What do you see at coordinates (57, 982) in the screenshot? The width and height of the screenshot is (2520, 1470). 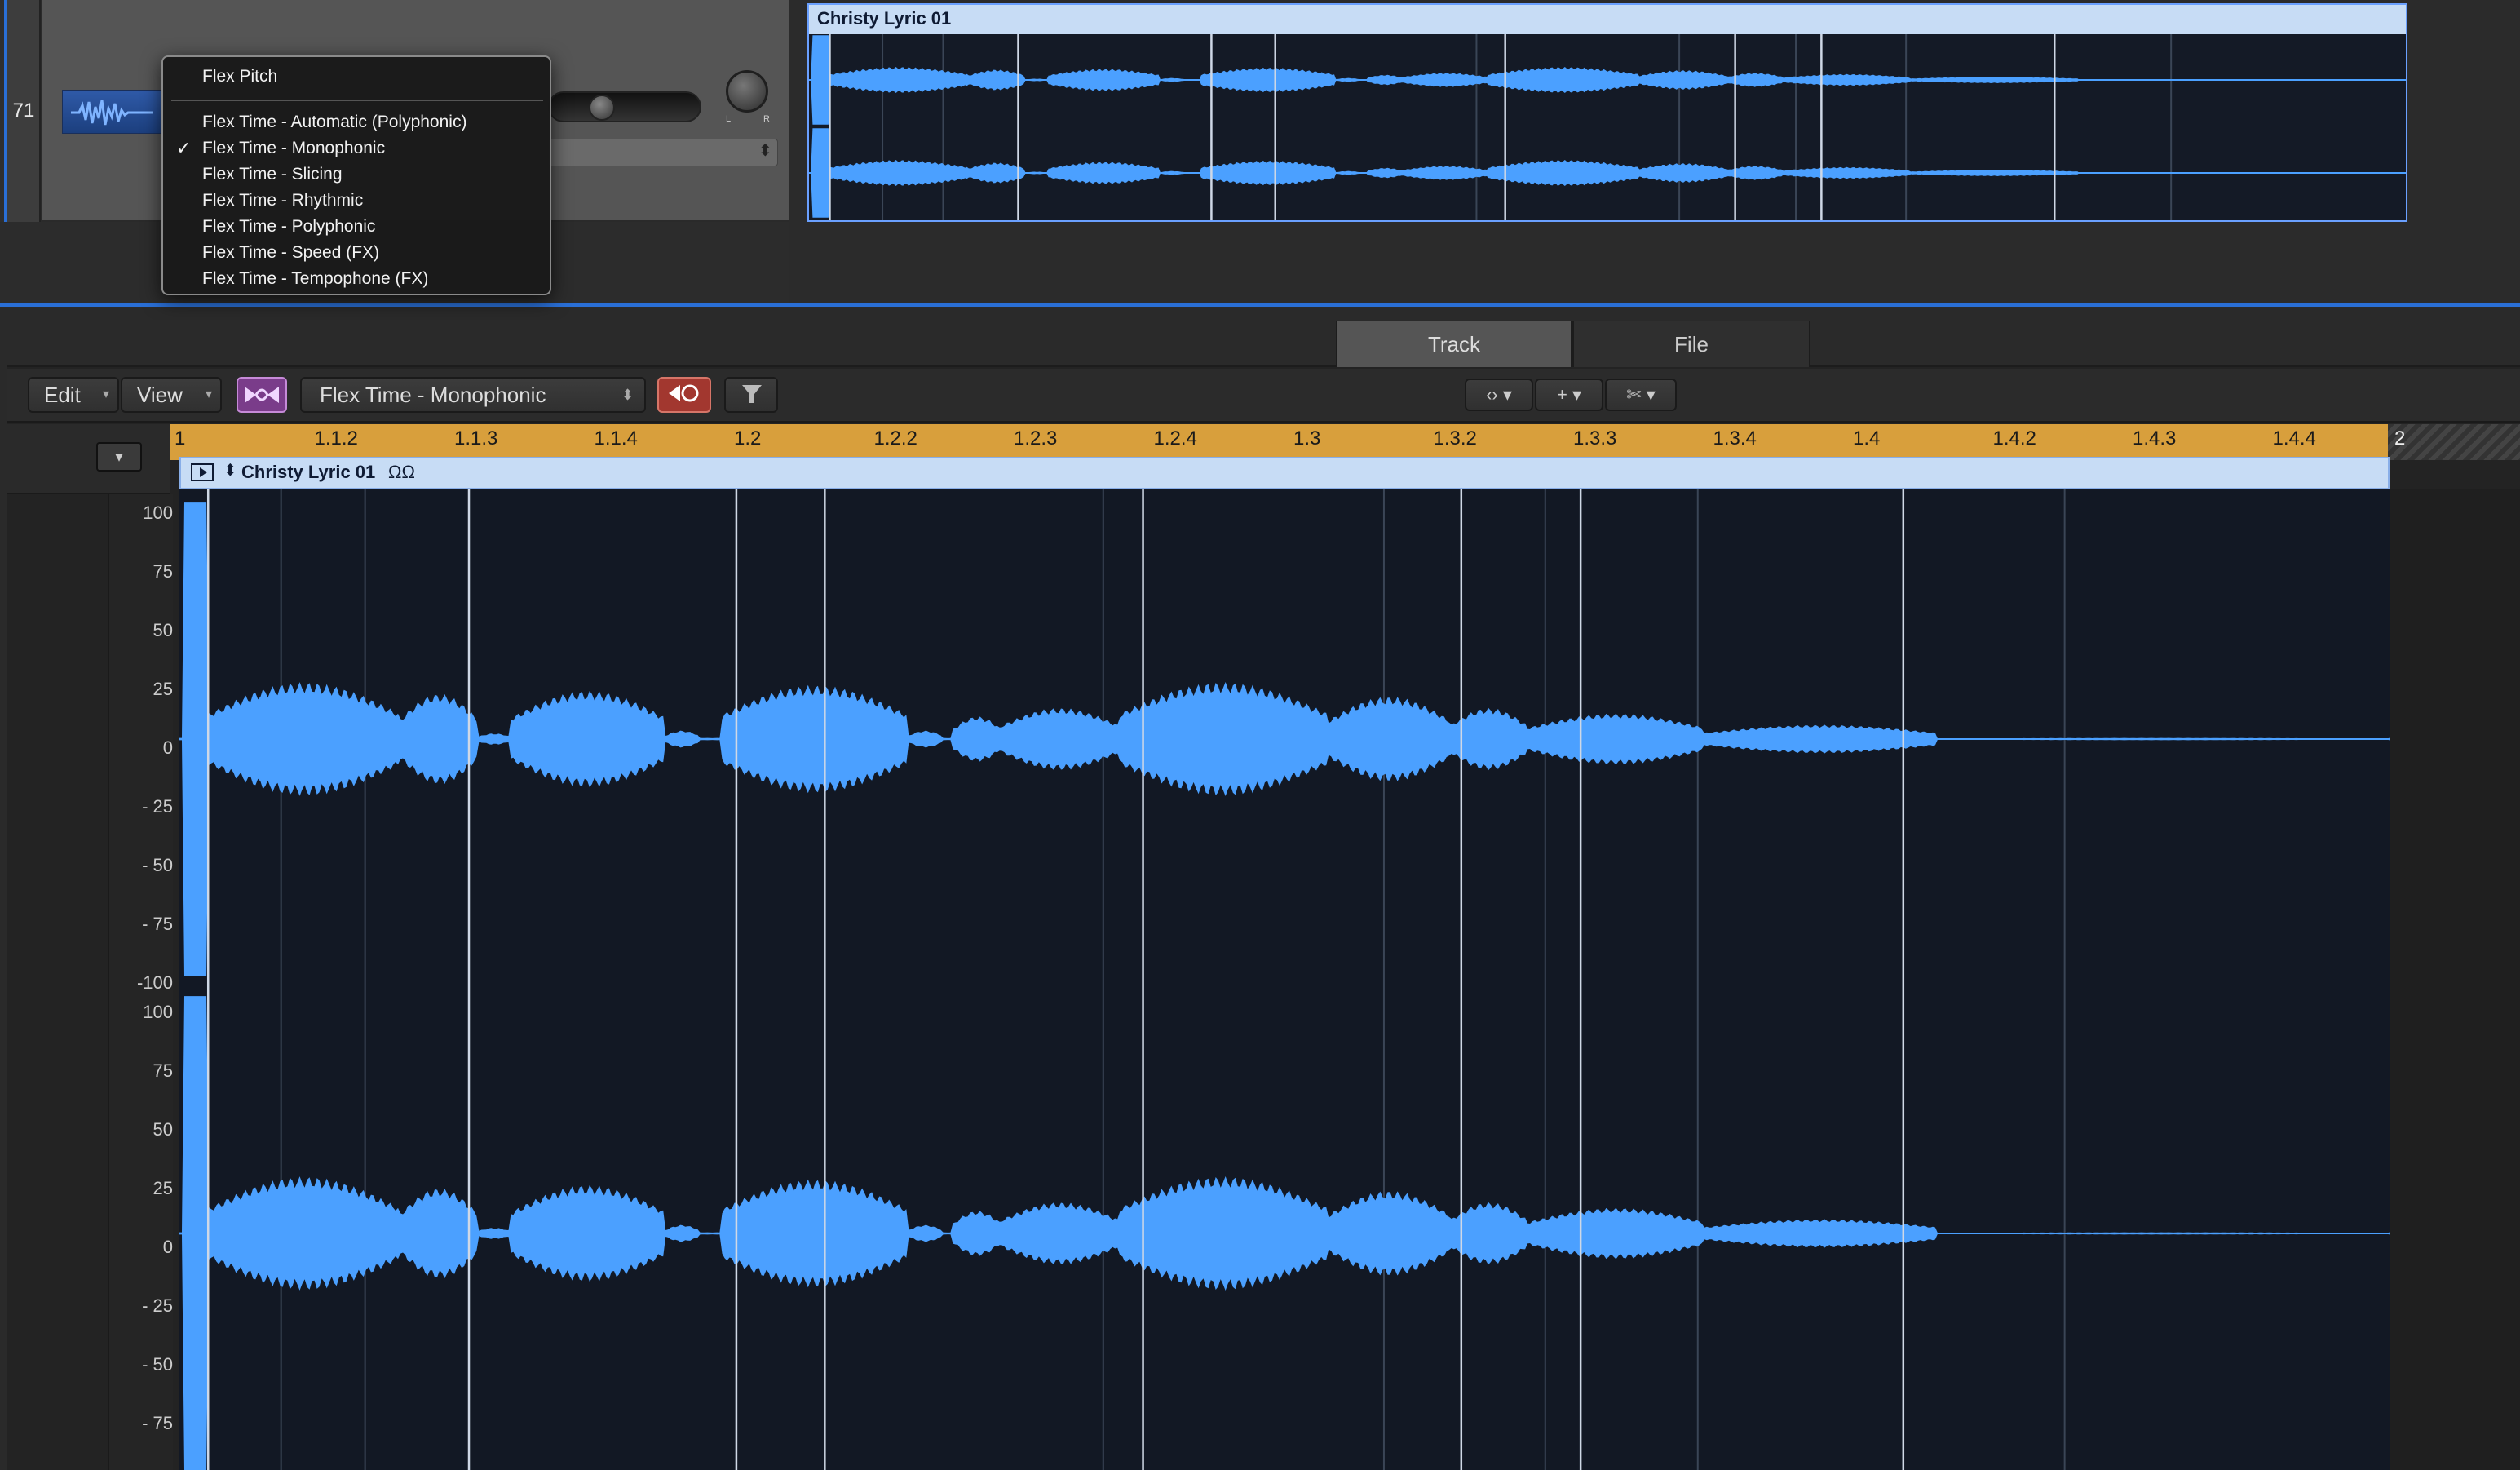 I see `amplitude-scale-gutter` at bounding box center [57, 982].